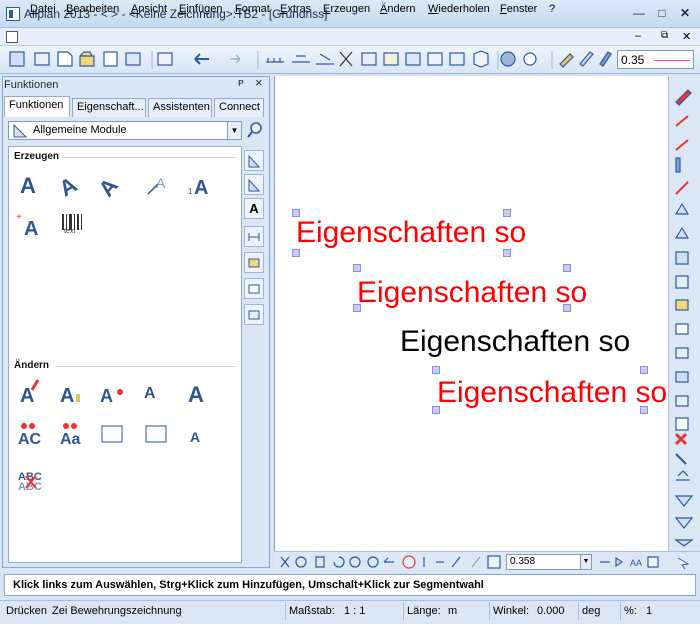 This screenshot has width=700, height=624. I want to click on previous-view-icon, so click(388, 560).